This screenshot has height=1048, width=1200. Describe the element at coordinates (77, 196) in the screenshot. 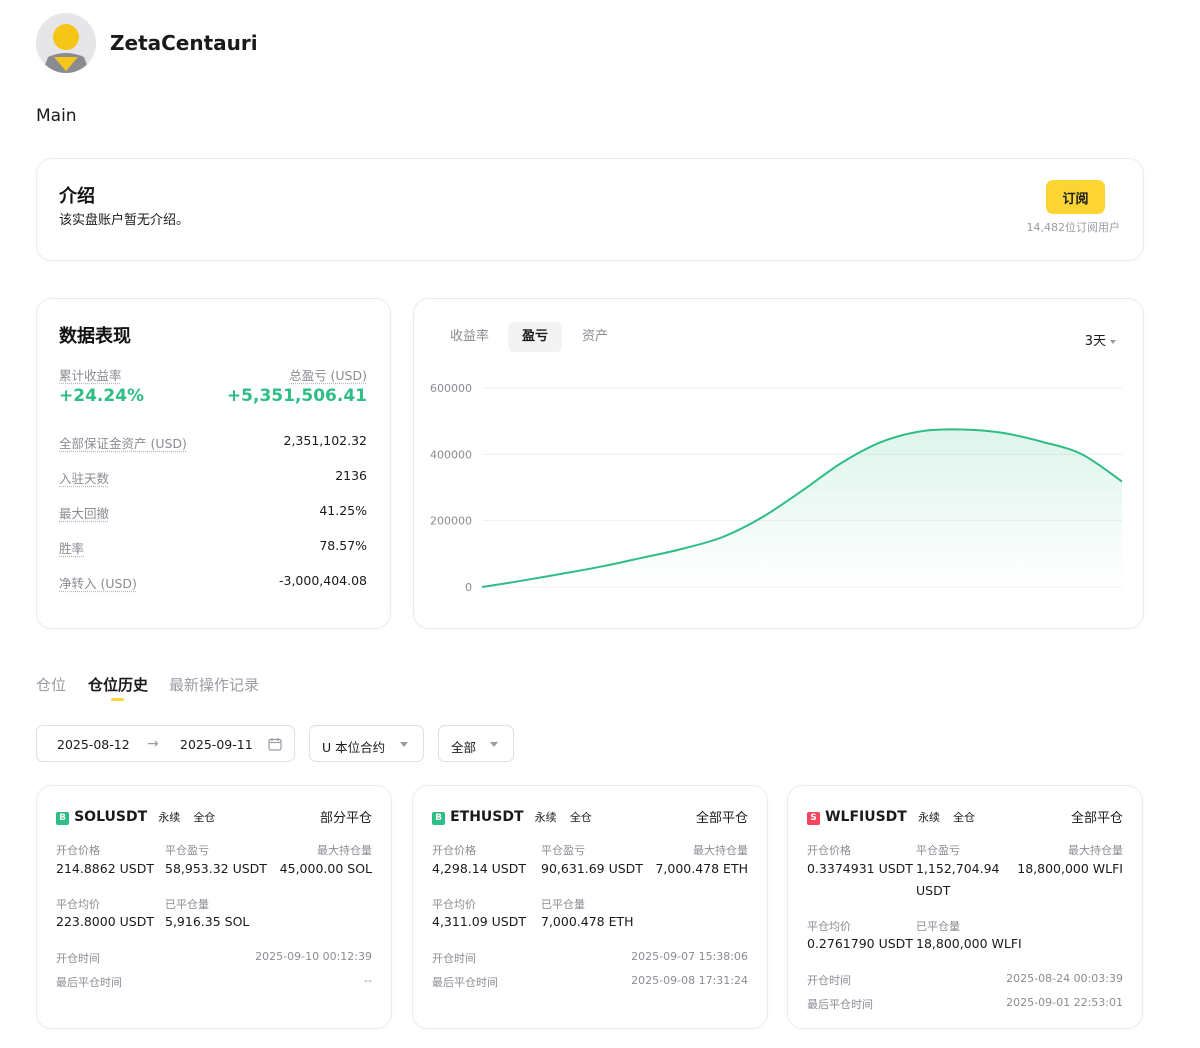

I see `intro-title: 介绍` at that location.